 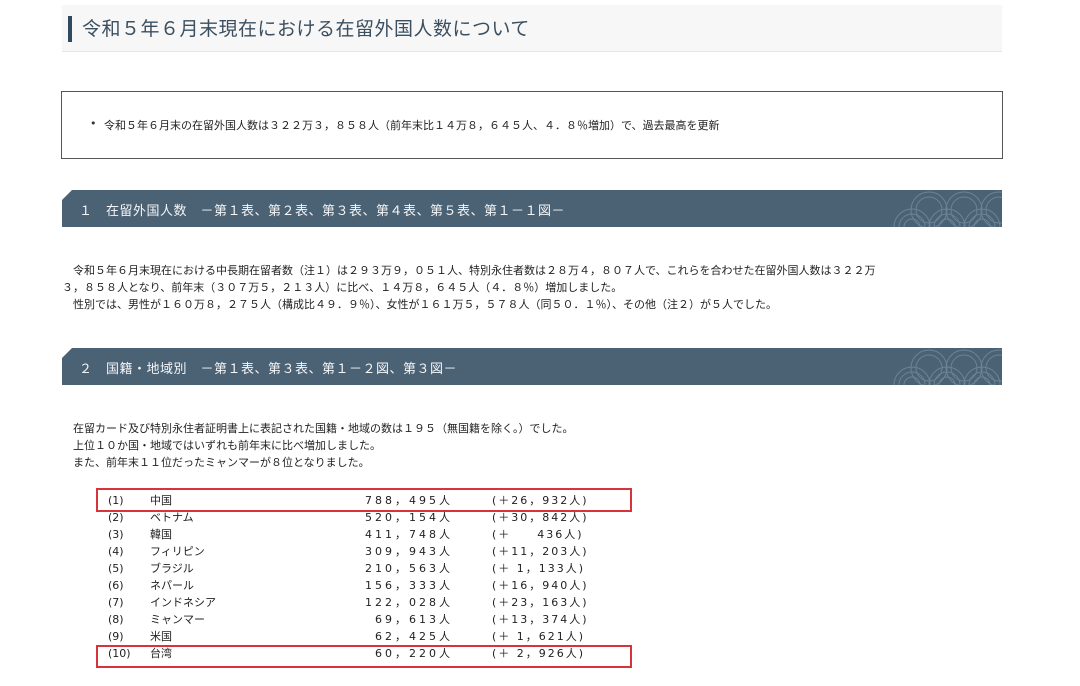 What do you see at coordinates (409, 568) in the screenshot?
I see `resident-count: 210，563人` at bounding box center [409, 568].